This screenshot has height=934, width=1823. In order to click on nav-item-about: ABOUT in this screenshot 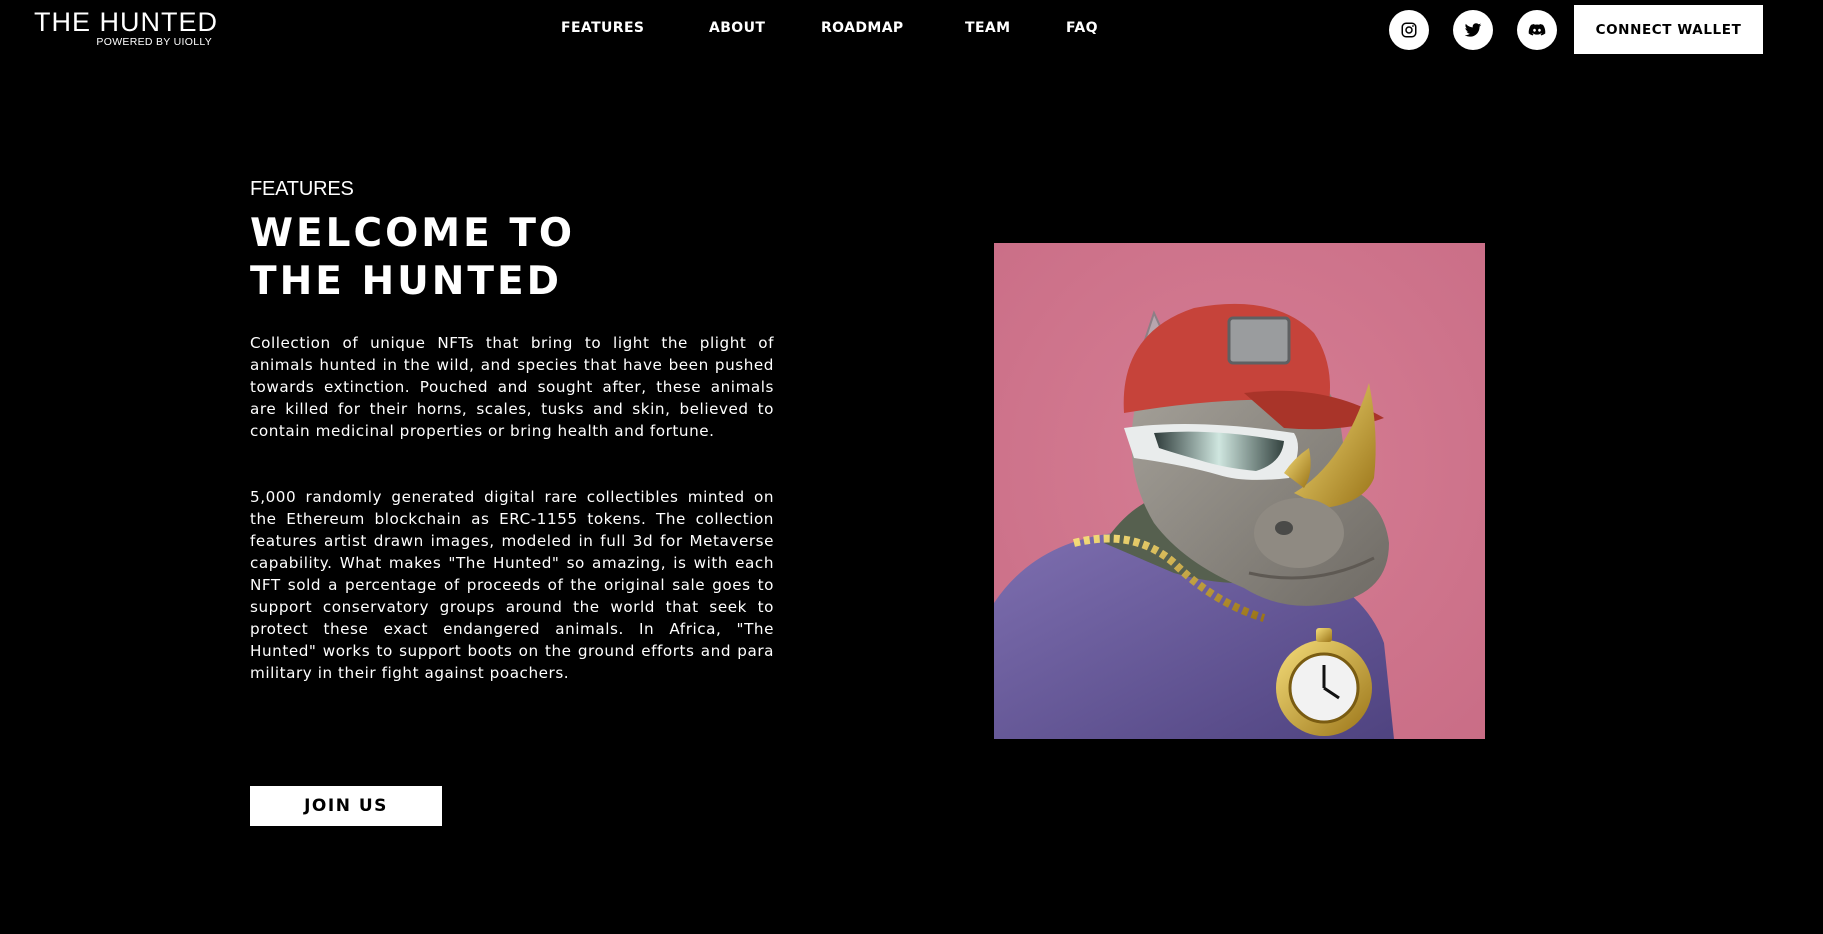, I will do `click(737, 28)`.